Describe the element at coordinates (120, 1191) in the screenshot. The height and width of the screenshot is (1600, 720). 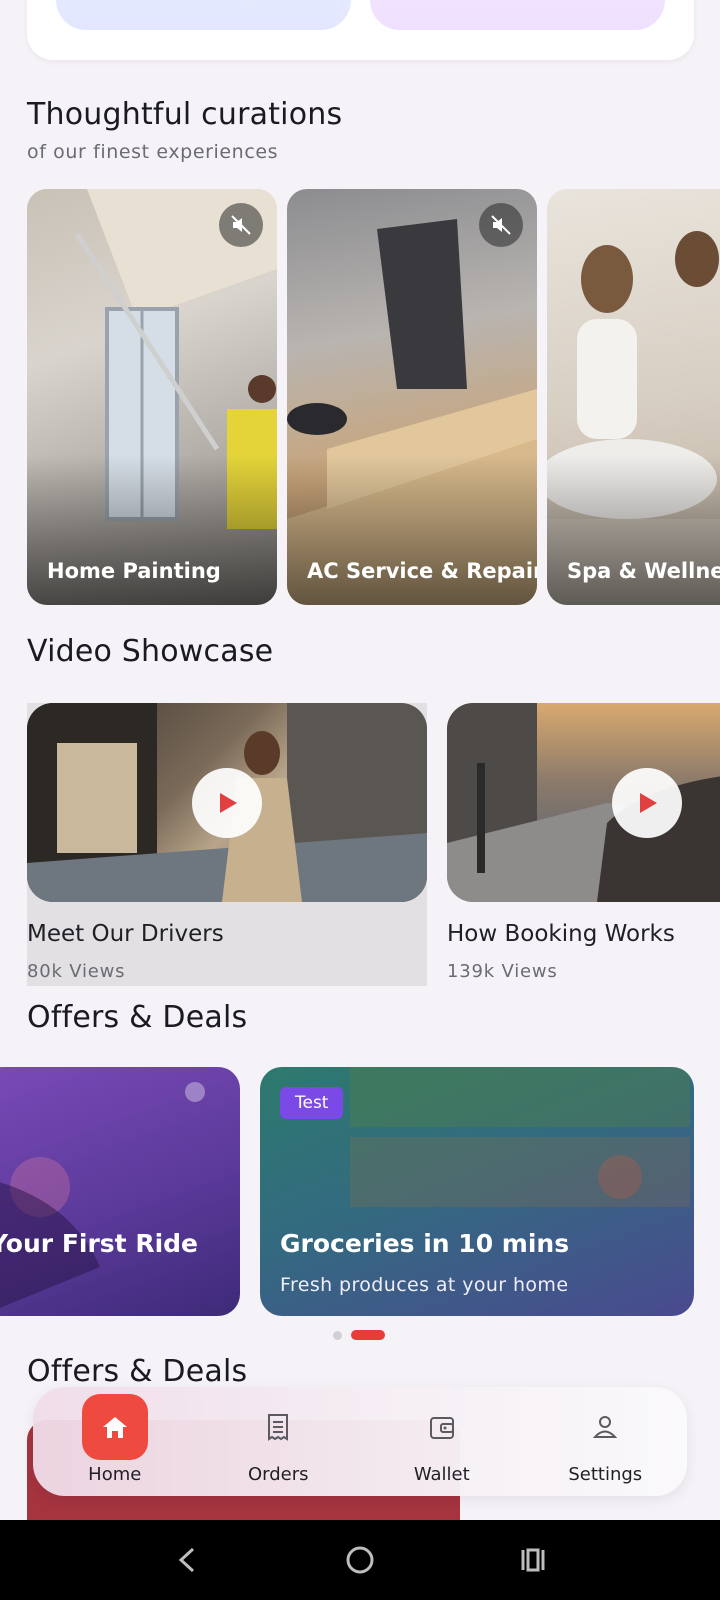
I see `offer-card-first-ride: Your First Ride` at that location.